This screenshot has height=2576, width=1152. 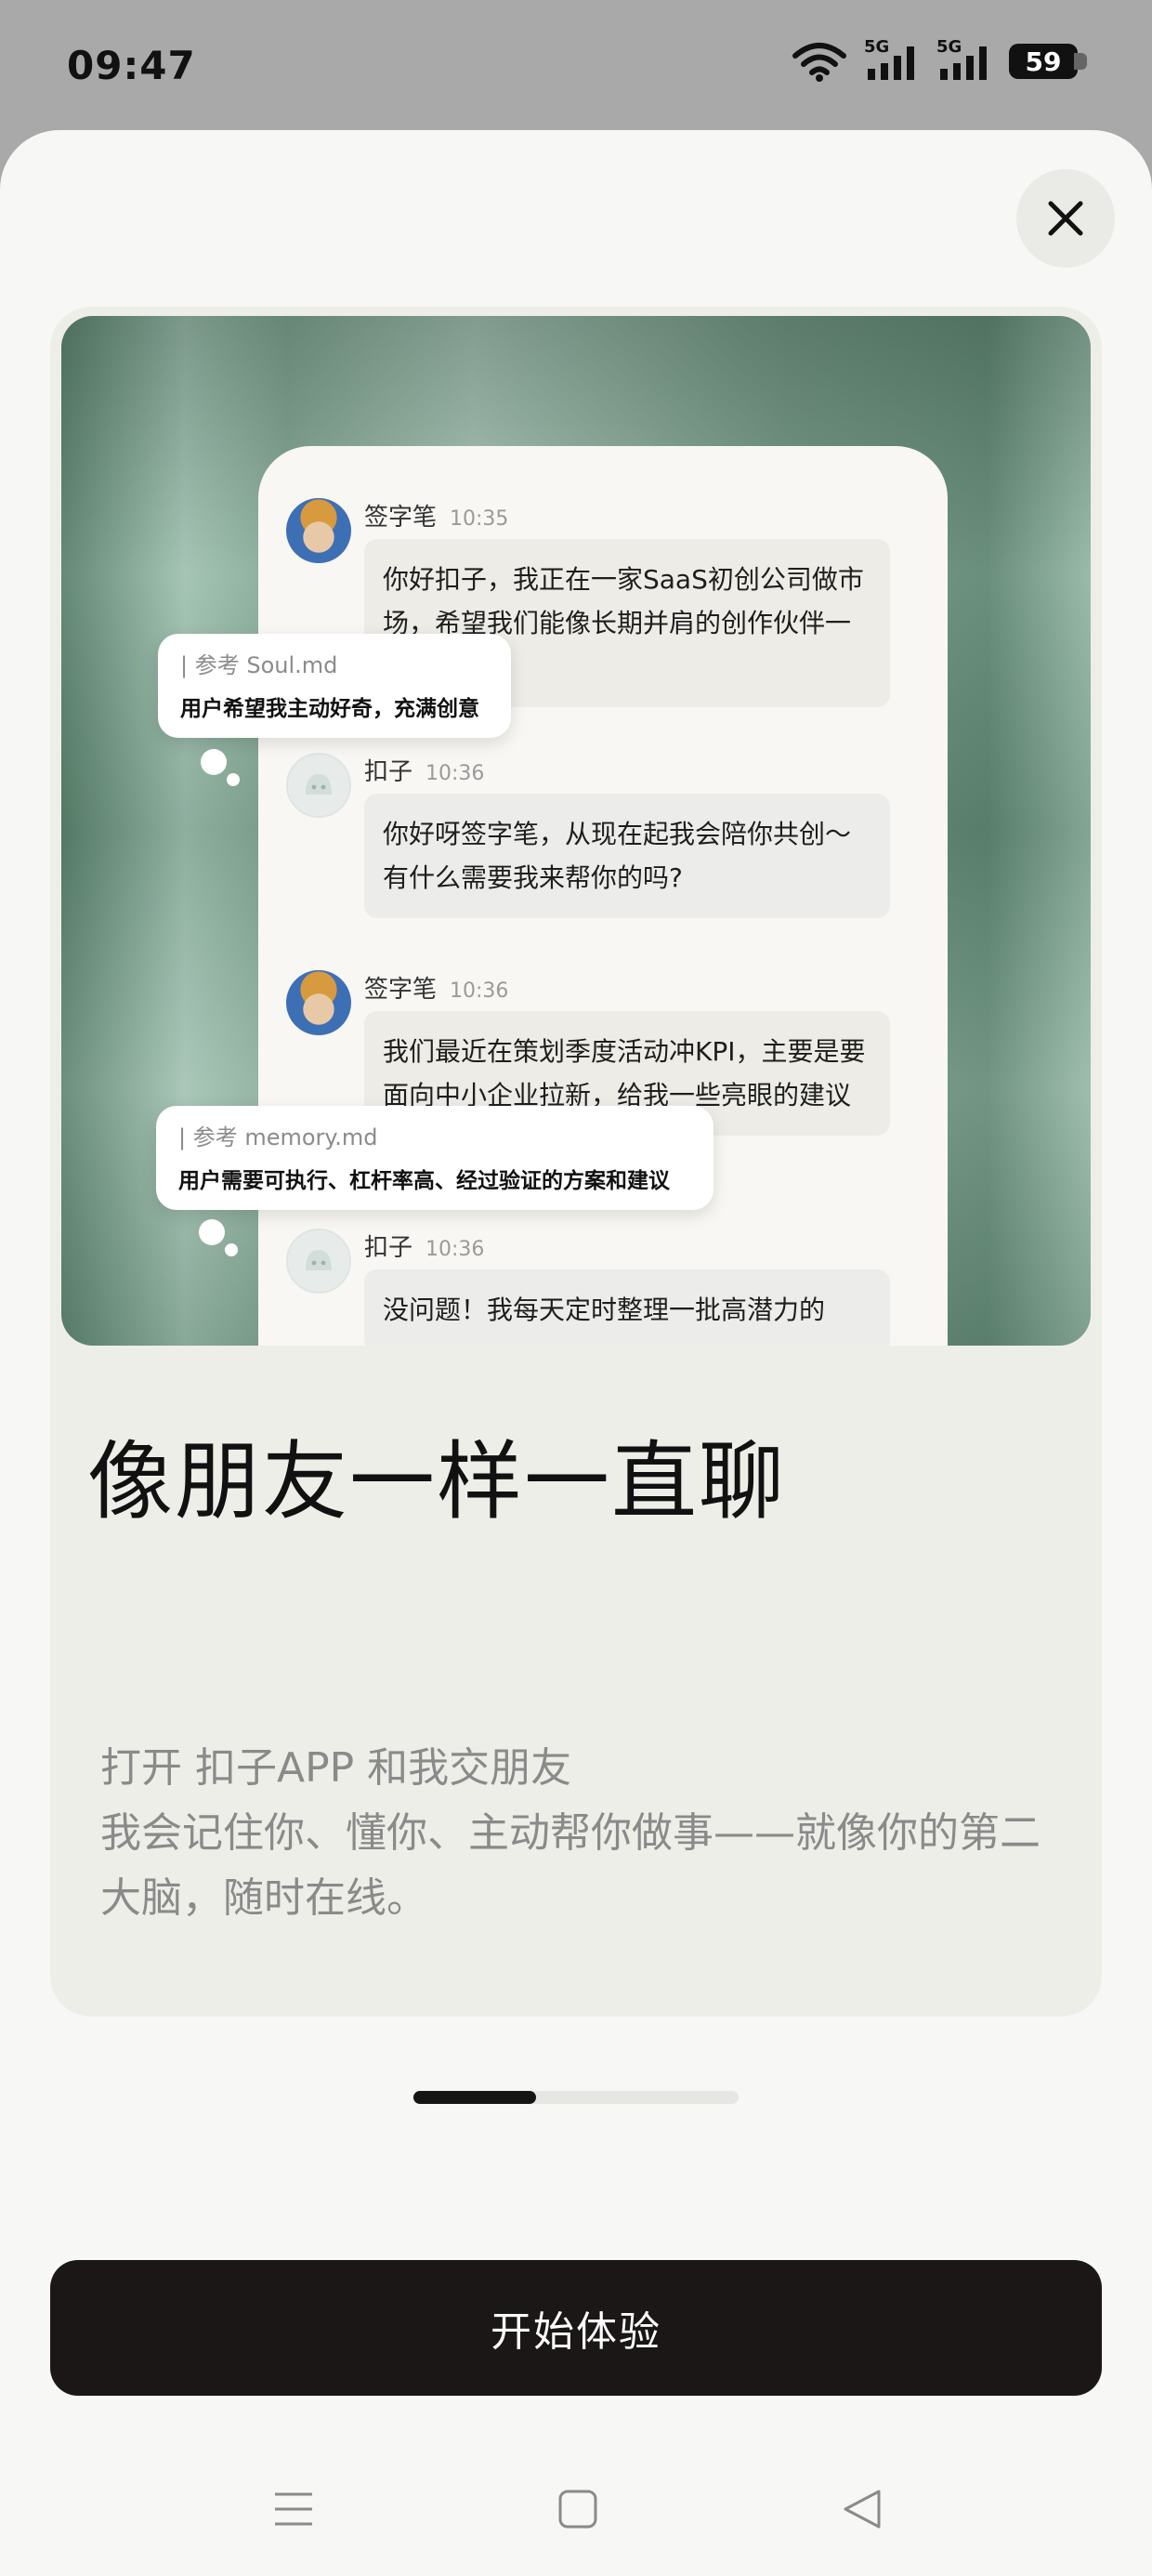 I want to click on home-icon, so click(x=577, y=2509).